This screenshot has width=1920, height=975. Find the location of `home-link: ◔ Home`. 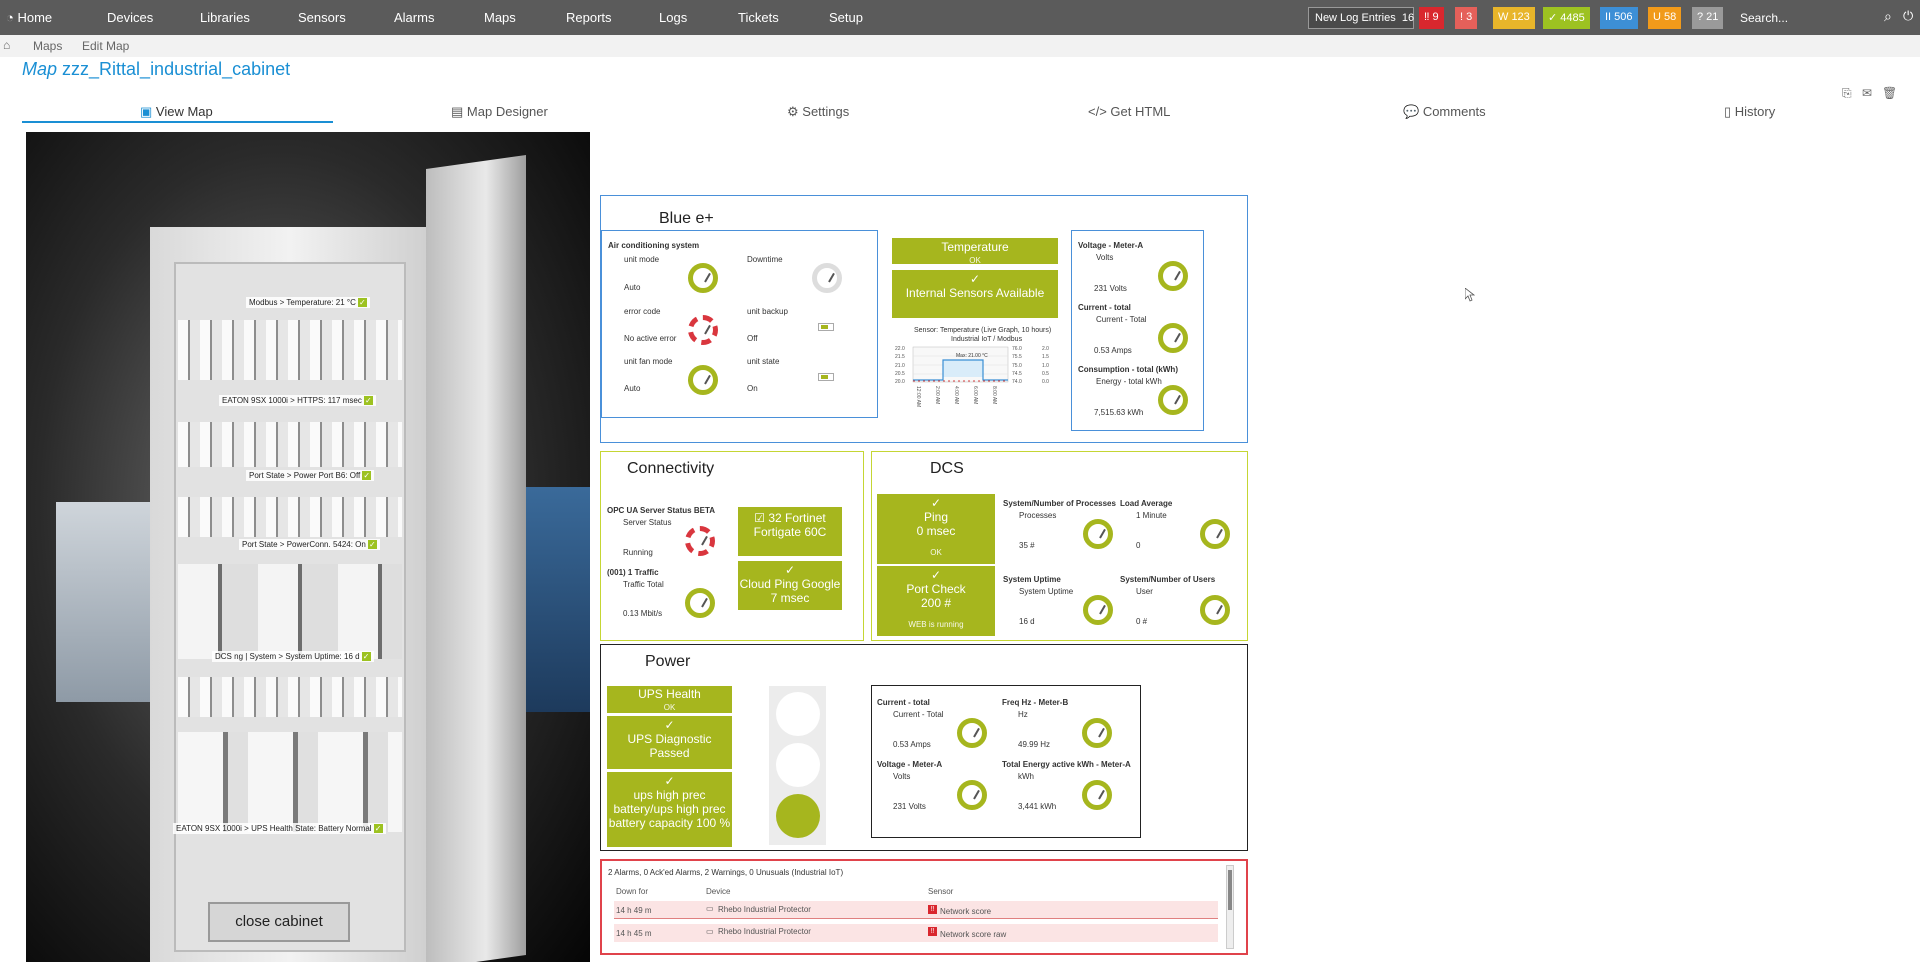

home-link: ◔ Home is located at coordinates (29, 17).